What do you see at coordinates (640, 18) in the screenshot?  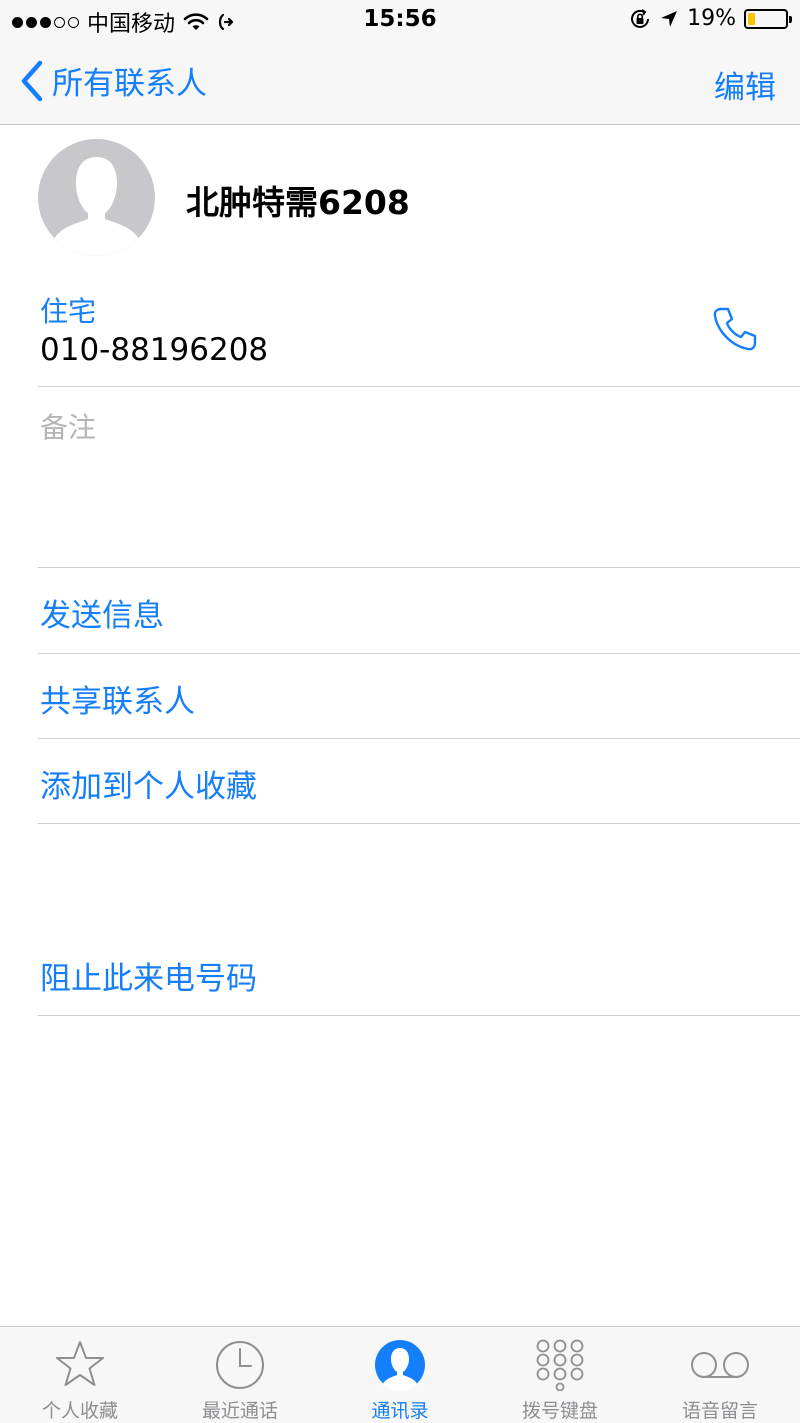 I see `orientation-lock-icon` at bounding box center [640, 18].